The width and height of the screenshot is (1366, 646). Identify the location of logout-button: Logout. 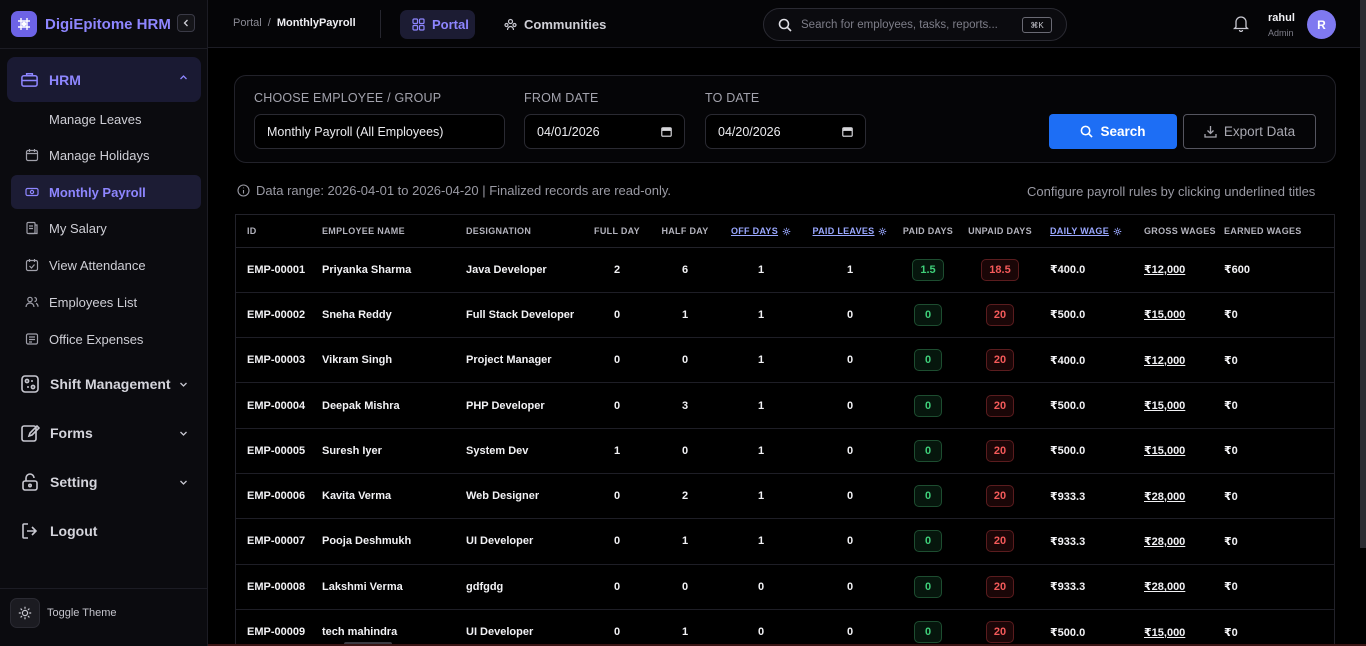
(104, 531).